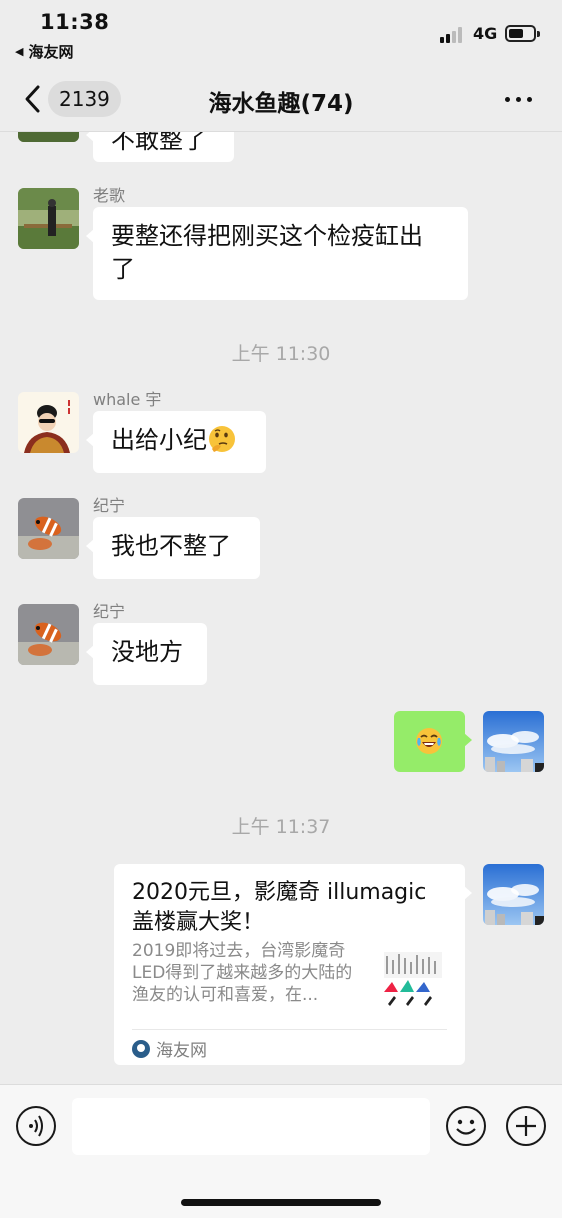  I want to click on link-card-source: 海友网, so click(169, 1048).